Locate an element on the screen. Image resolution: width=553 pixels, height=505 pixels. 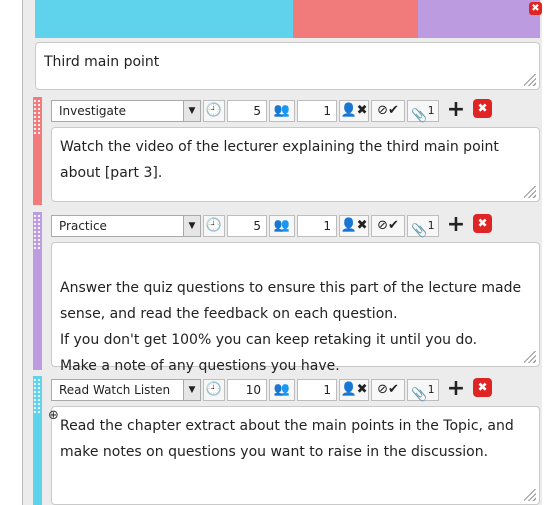
time-input: 10 is located at coordinates (247, 390).